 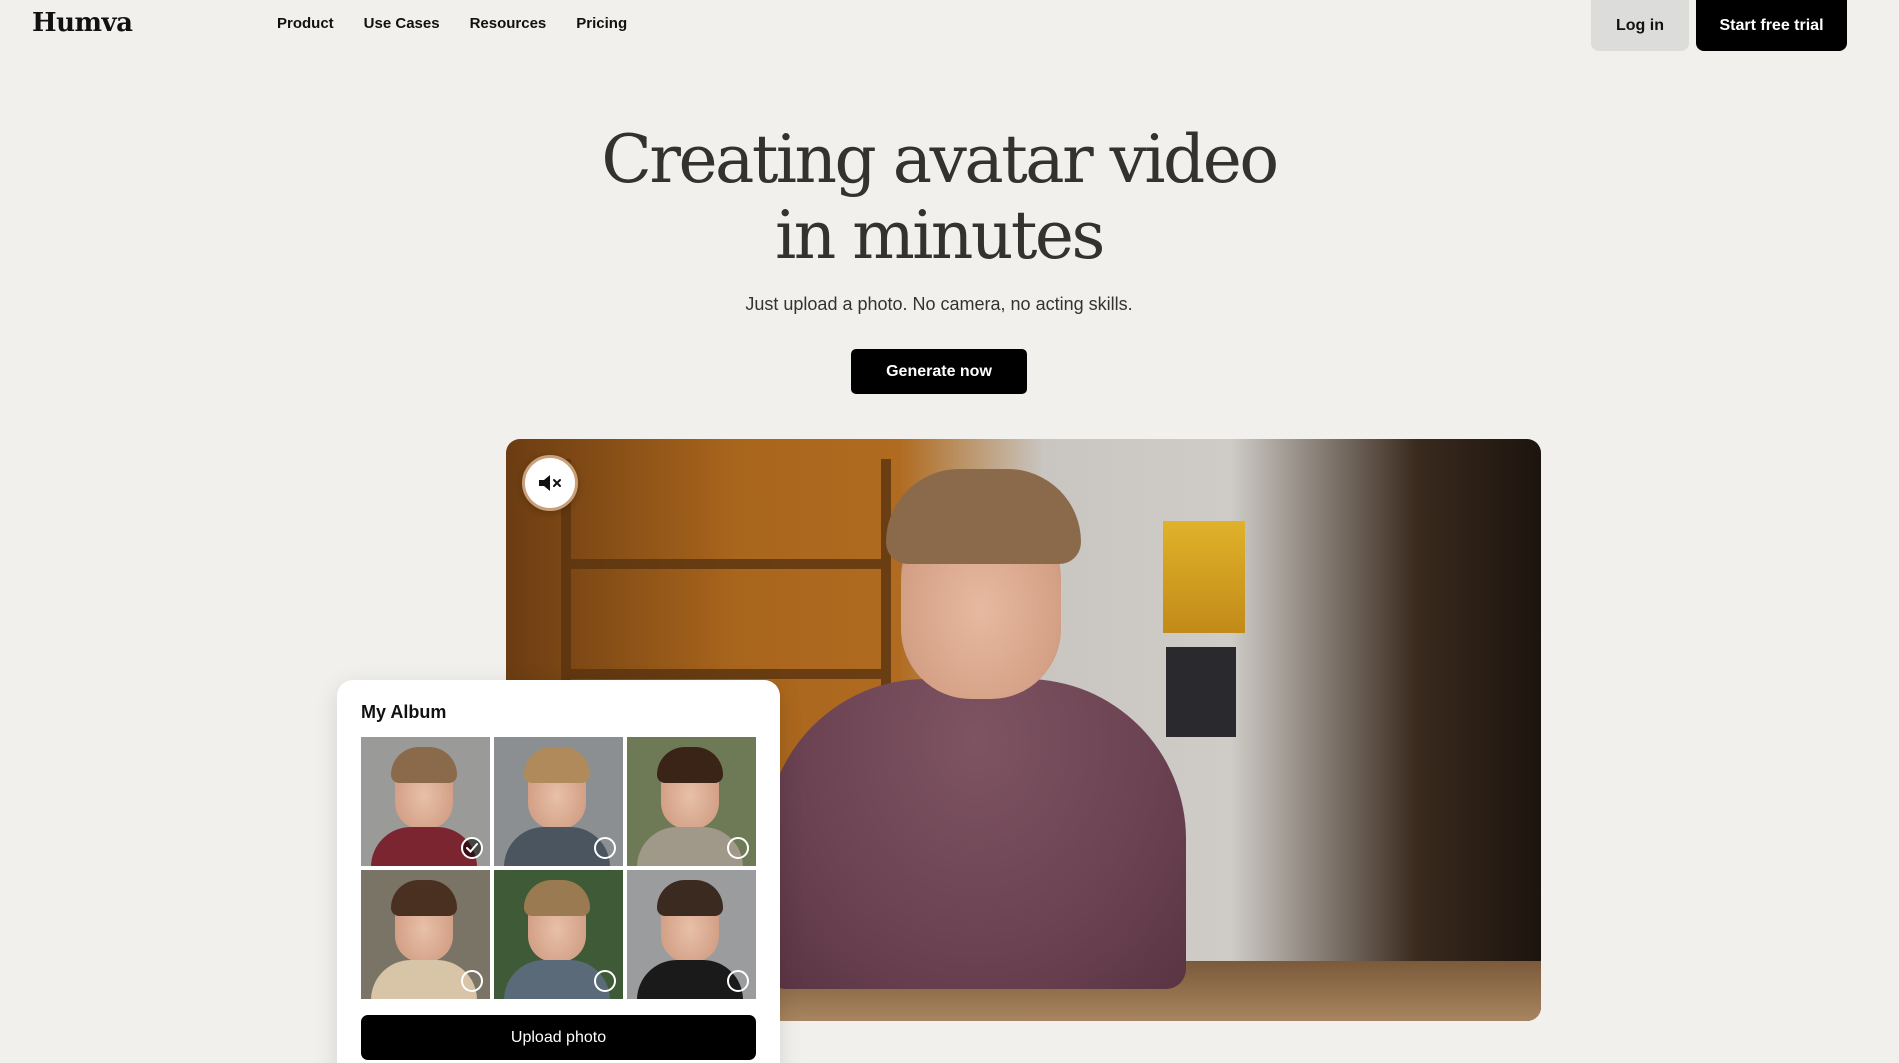 What do you see at coordinates (558, 868) in the screenshot?
I see `album-grid` at bounding box center [558, 868].